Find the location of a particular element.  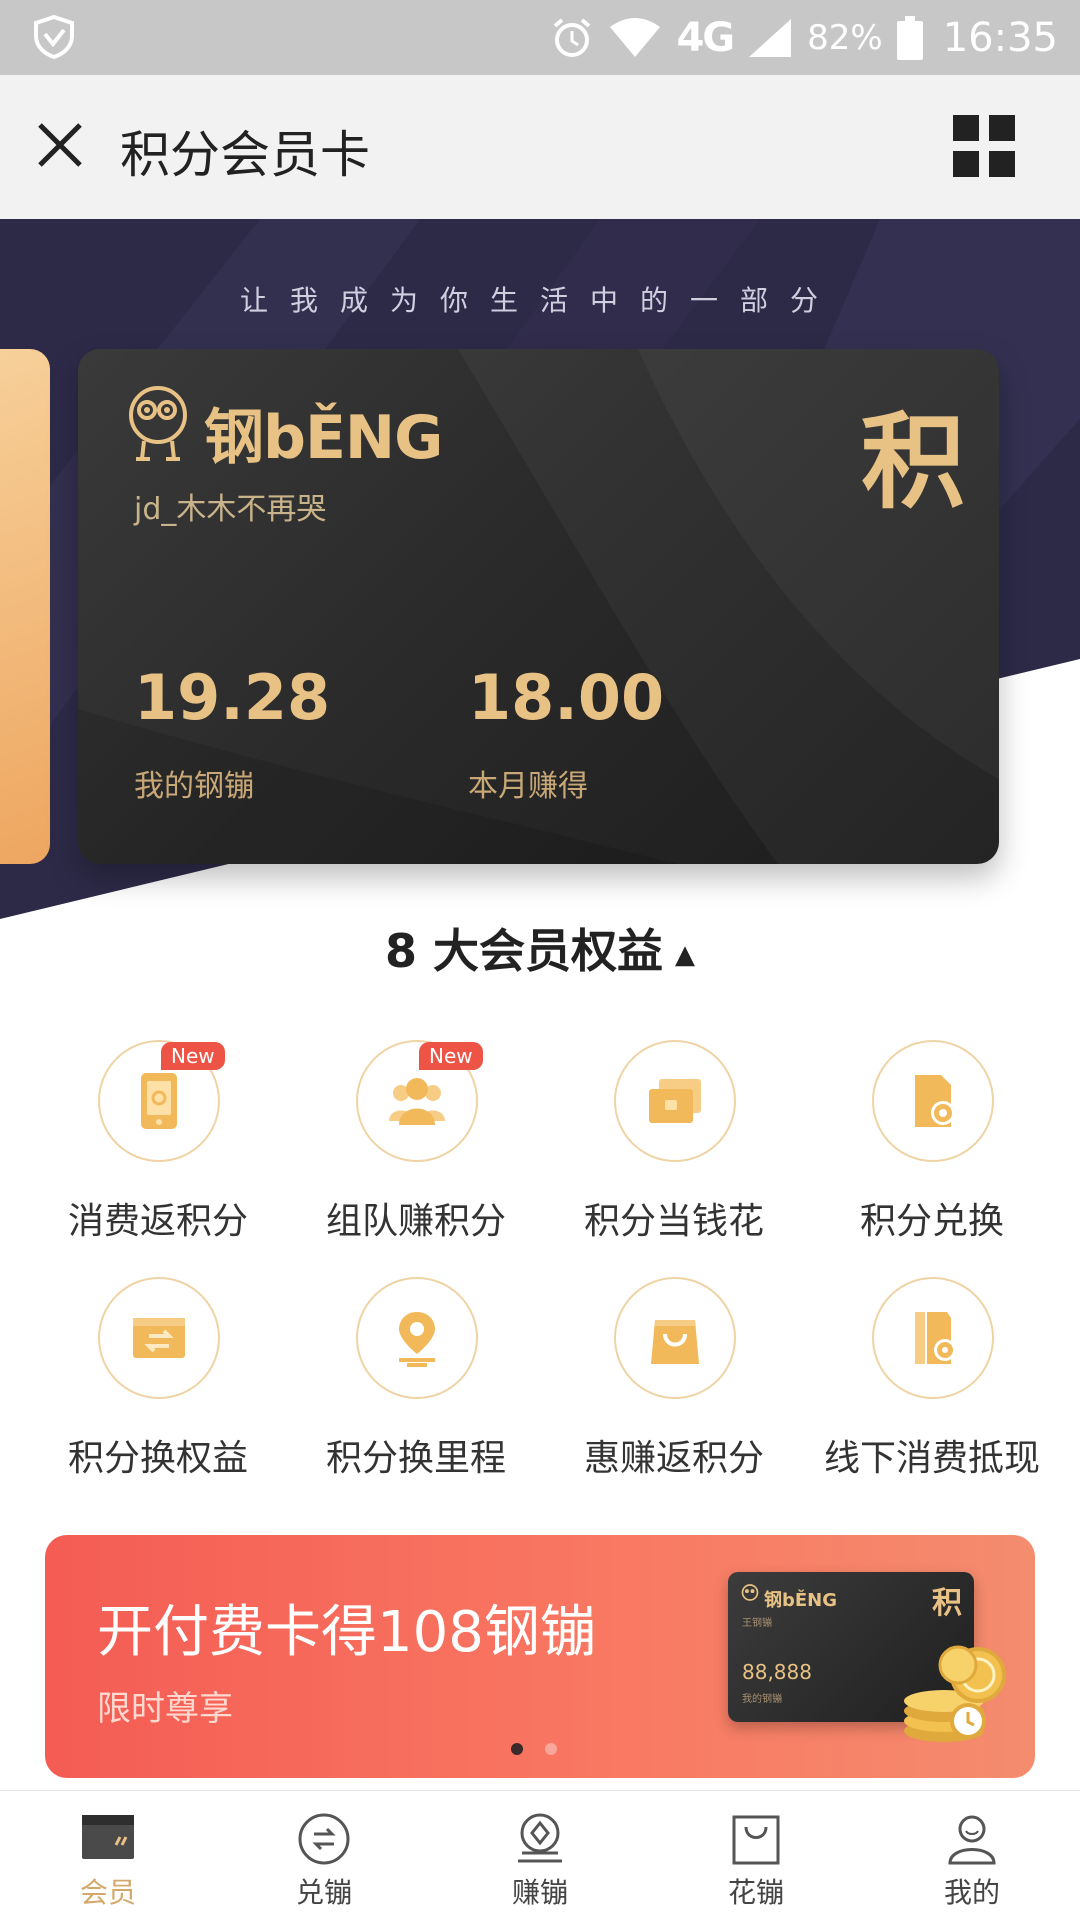

card-points-badge: 积 is located at coordinates (912, 461).